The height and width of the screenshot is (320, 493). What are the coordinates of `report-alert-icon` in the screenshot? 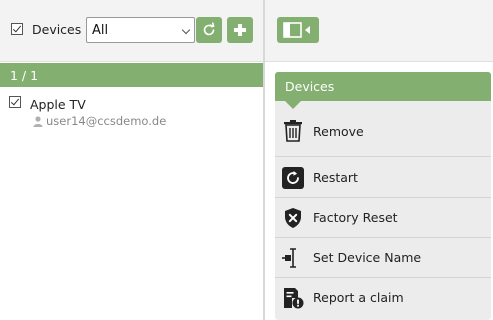 It's located at (294, 298).